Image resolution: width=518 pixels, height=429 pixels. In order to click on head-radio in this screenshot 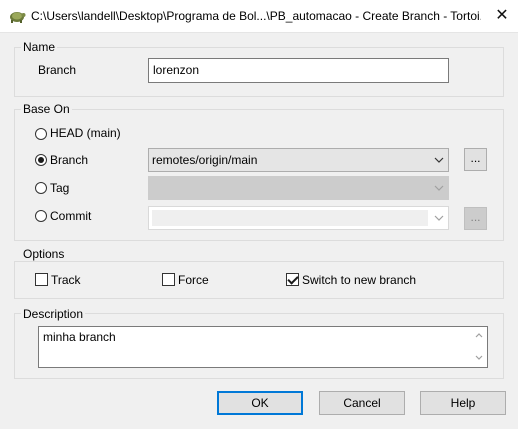, I will do `click(41, 134)`.